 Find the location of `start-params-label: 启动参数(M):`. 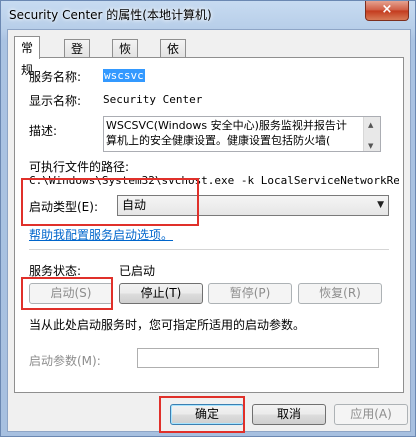

start-params-label: 启动参数(M): is located at coordinates (65, 361).